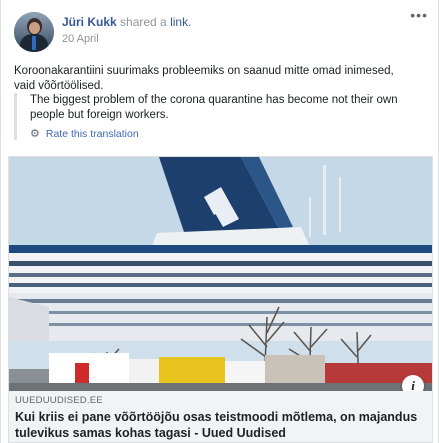 The image size is (439, 443). Describe the element at coordinates (419, 15) in the screenshot. I see `more-options-icon: •••` at that location.